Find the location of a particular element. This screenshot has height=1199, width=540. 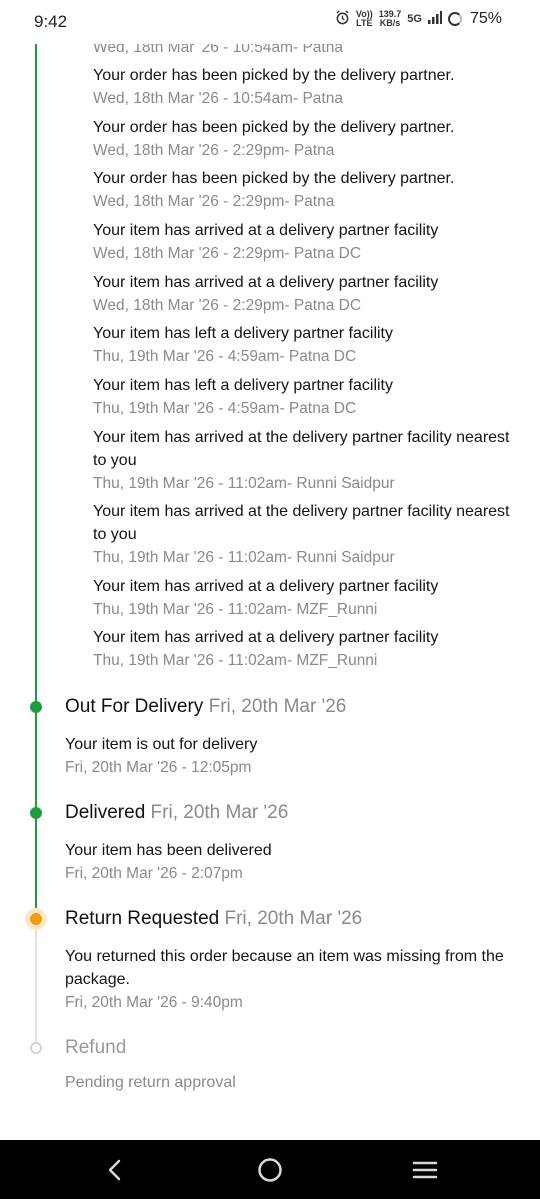

timeline-line-pending is located at coordinates (36, 989).